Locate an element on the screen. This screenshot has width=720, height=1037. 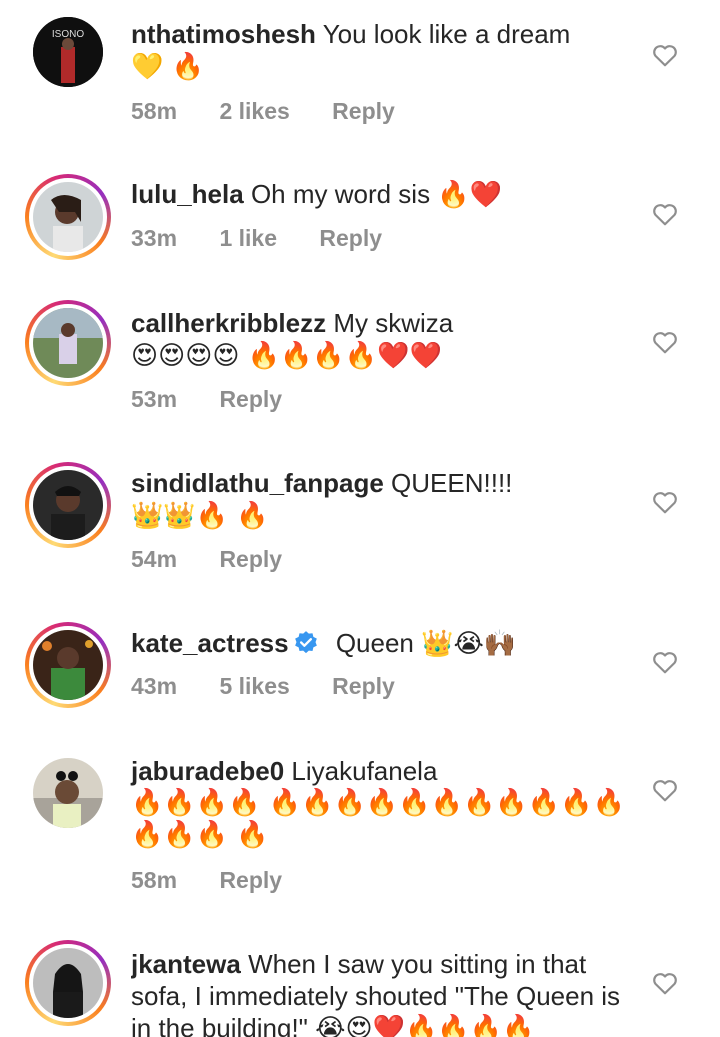
comment-meta: 58m 2 likes Reply is located at coordinates (263, 111).